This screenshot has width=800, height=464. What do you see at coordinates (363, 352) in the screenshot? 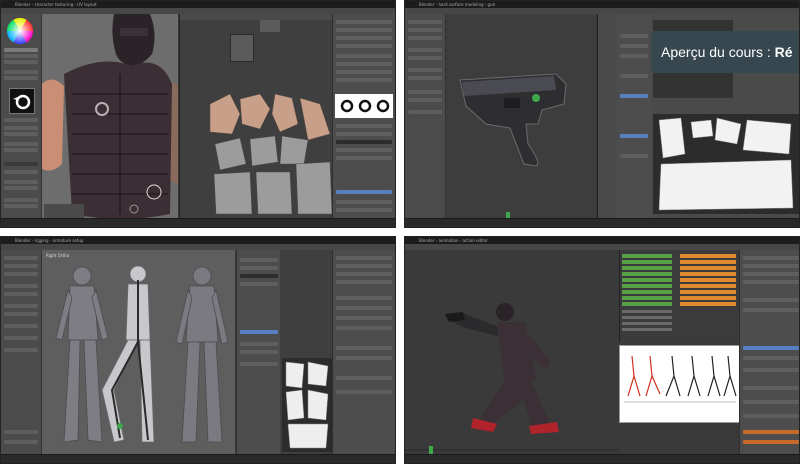
I see `outliner-panel` at bounding box center [363, 352].